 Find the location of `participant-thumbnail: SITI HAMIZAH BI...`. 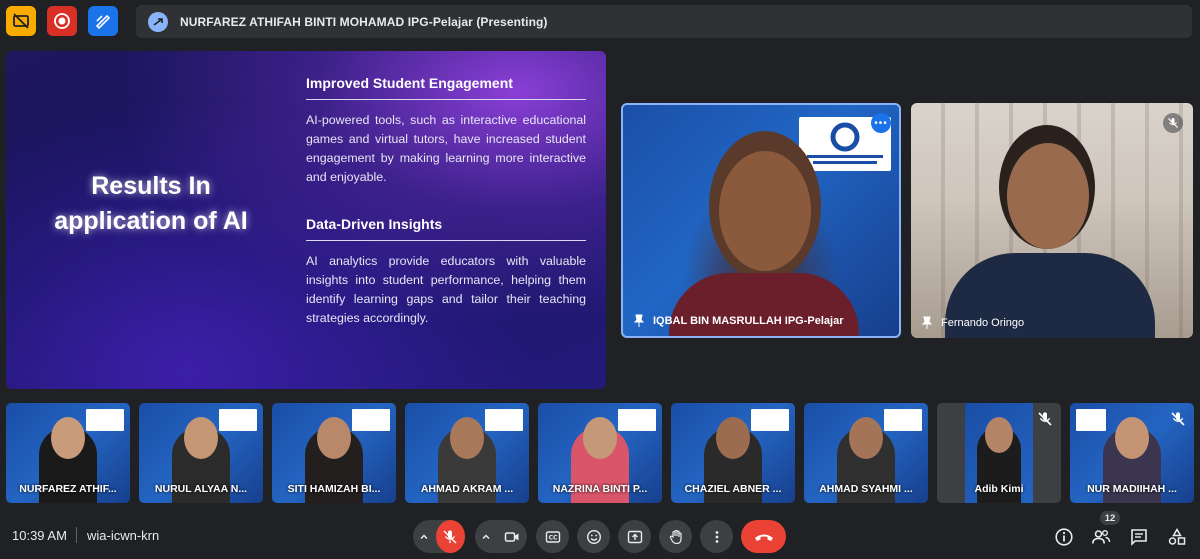

participant-thumbnail: SITI HAMIZAH BI... is located at coordinates (334, 453).